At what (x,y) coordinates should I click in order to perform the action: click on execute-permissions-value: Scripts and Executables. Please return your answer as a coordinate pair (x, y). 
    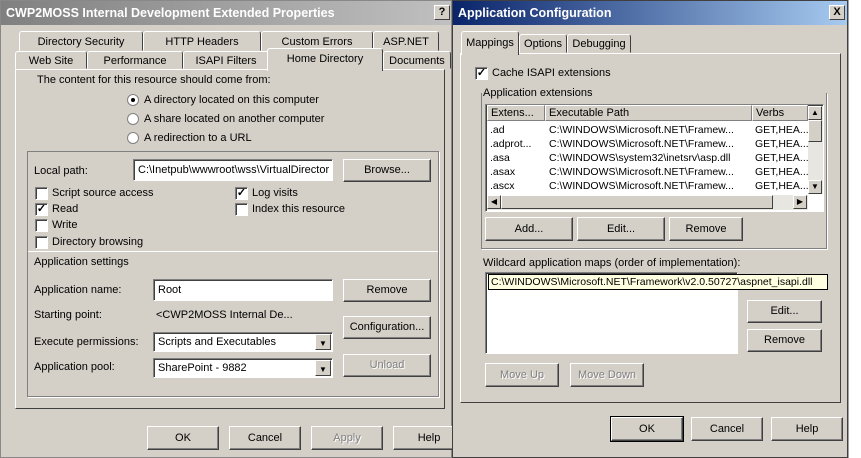
    Looking at the image, I should click on (217, 342).